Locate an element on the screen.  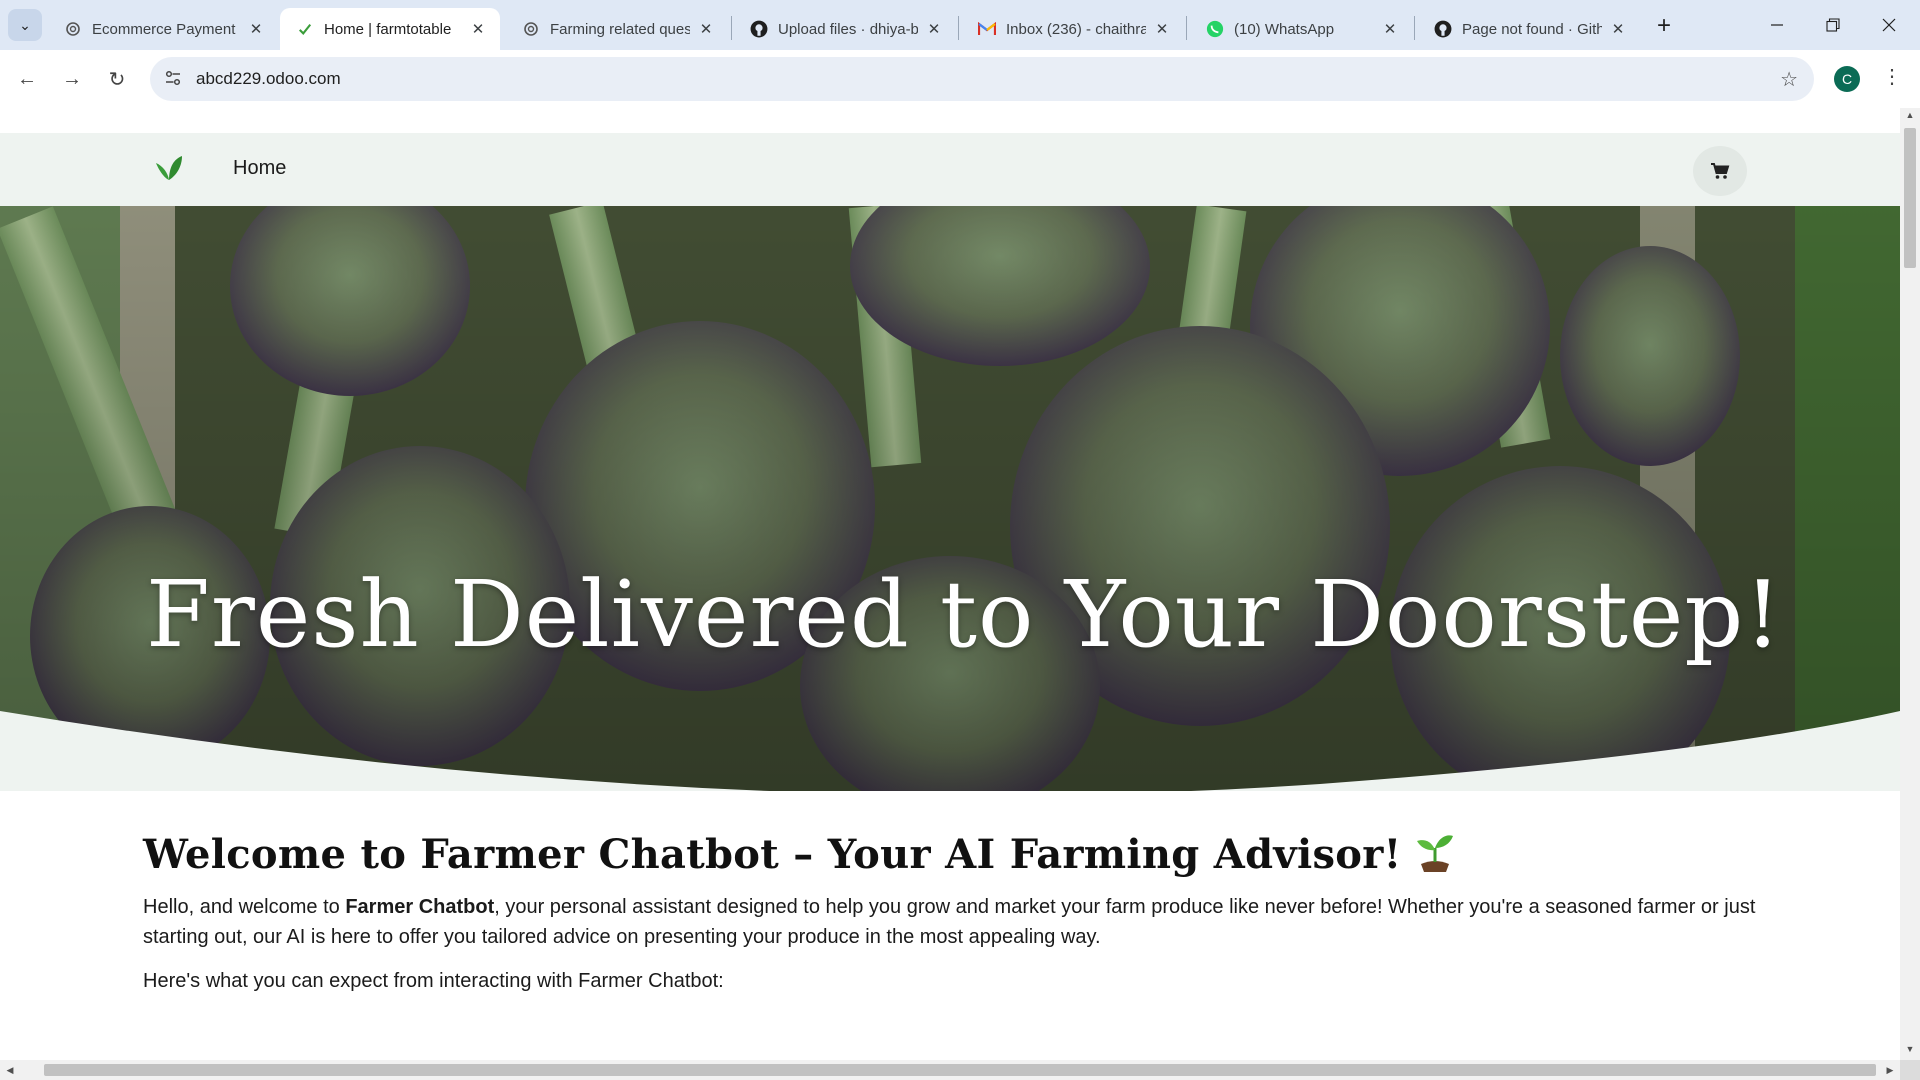
scrollbar-corner is located at coordinates (1910, 1070).